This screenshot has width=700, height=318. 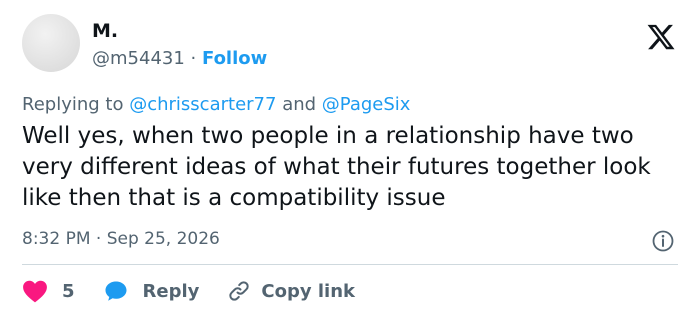 What do you see at coordinates (105, 31) in the screenshot?
I see `author-name: M.` at bounding box center [105, 31].